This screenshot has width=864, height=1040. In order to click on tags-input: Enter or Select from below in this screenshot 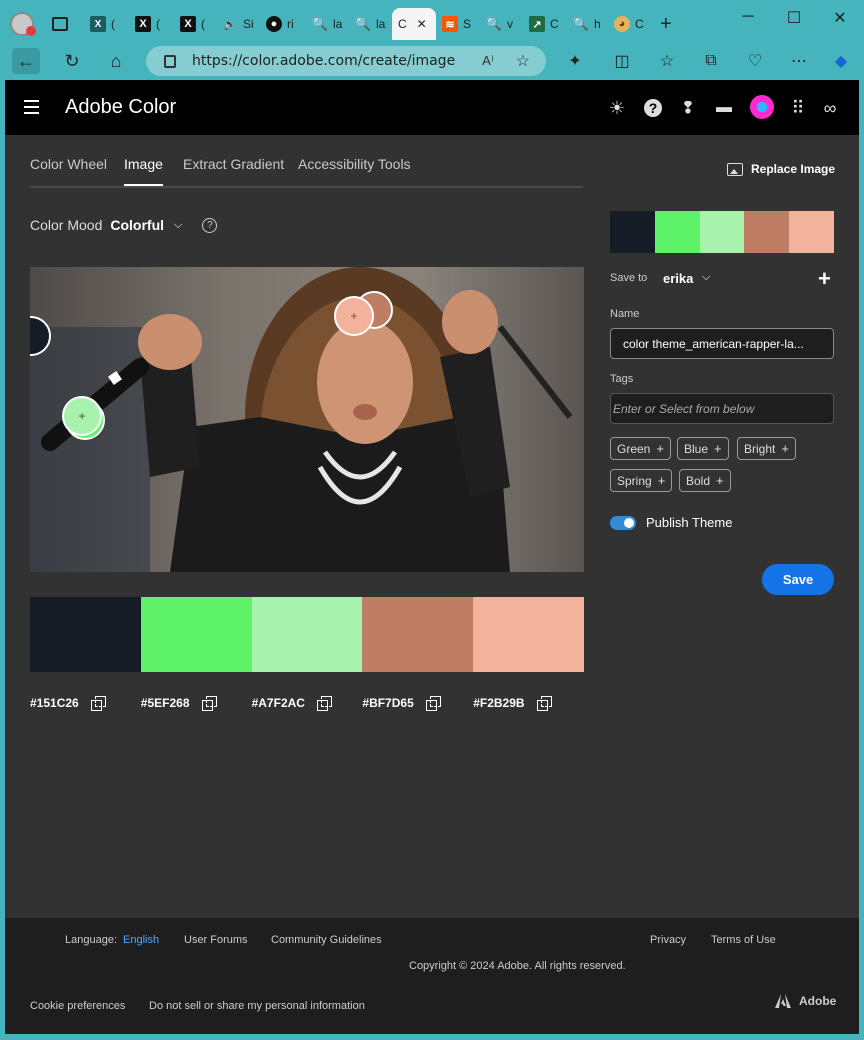, I will do `click(722, 408)`.